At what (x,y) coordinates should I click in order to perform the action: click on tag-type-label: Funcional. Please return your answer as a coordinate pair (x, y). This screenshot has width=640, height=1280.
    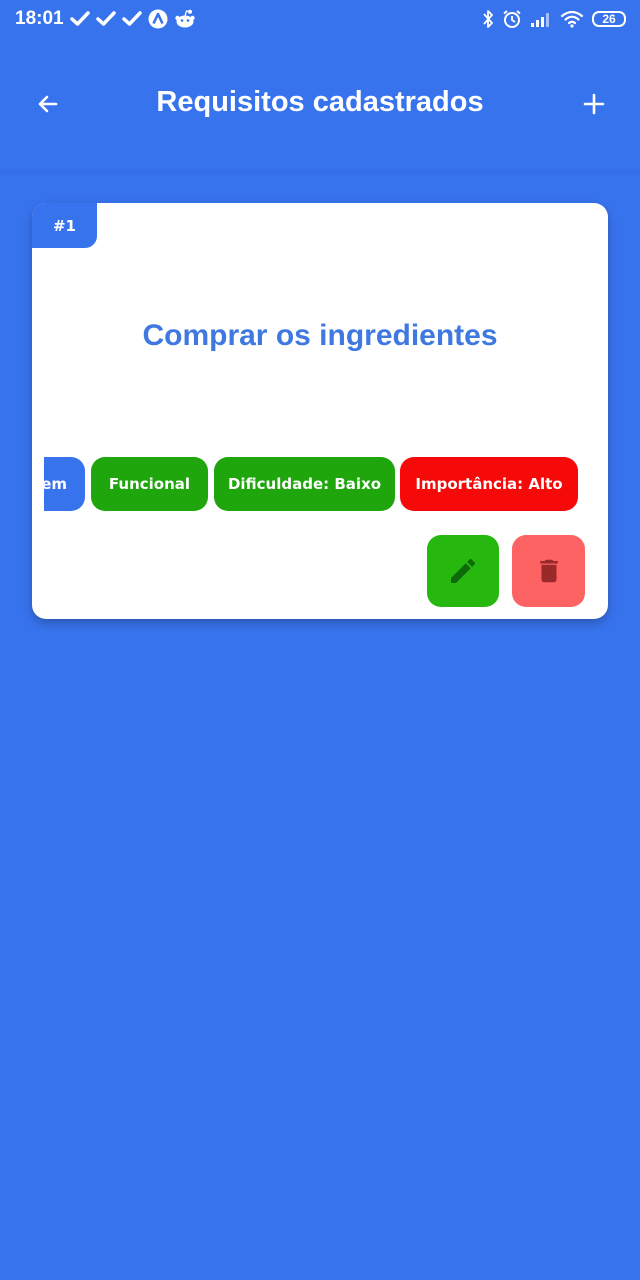
    Looking at the image, I should click on (149, 484).